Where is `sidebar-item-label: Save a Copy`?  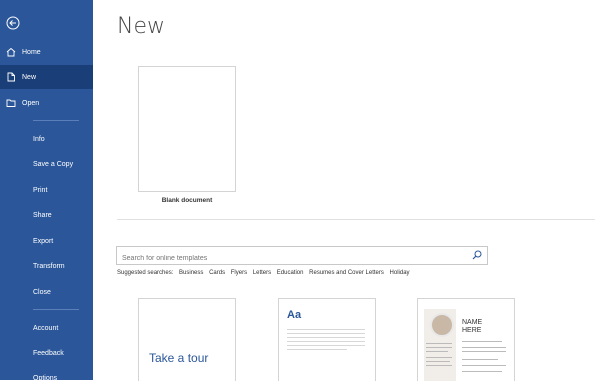 sidebar-item-label: Save a Copy is located at coordinates (53, 164).